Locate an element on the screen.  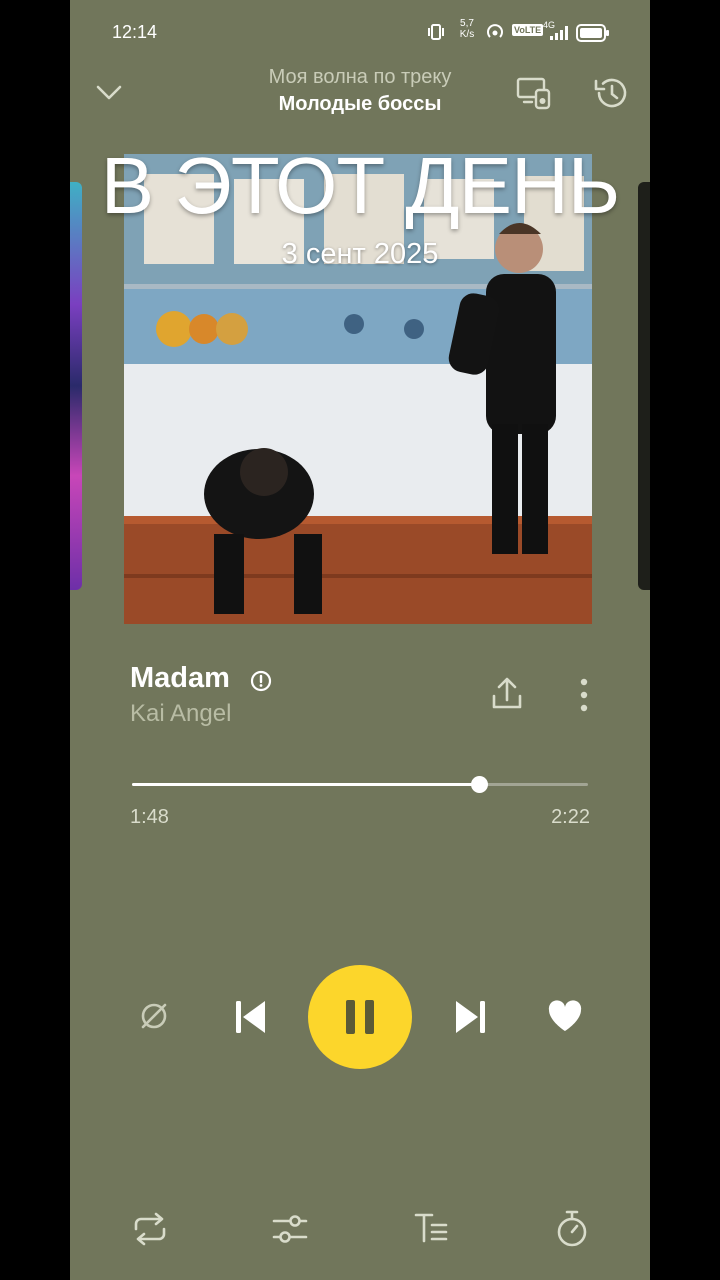
progress-handle is located at coordinates (480, 784).